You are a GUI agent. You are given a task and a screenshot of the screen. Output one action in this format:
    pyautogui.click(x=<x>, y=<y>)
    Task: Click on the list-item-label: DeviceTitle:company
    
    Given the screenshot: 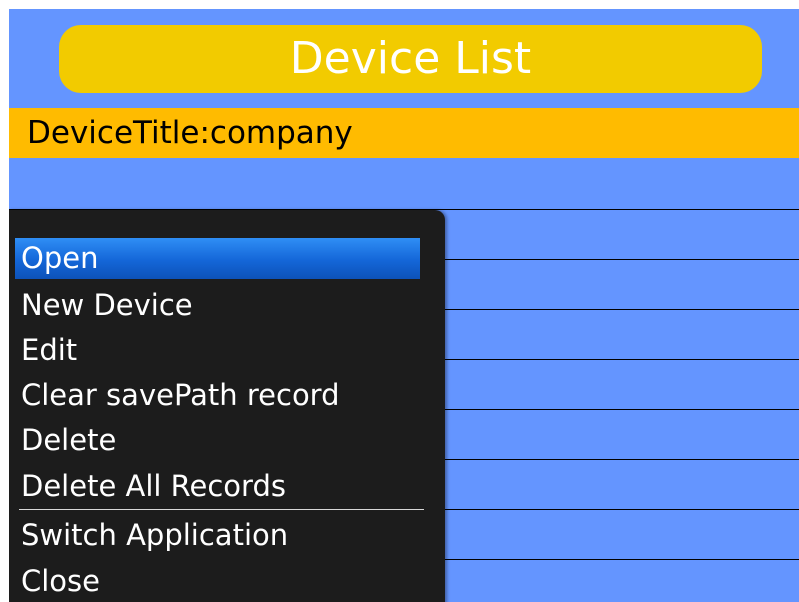 What is the action you would take?
    pyautogui.click(x=190, y=132)
    